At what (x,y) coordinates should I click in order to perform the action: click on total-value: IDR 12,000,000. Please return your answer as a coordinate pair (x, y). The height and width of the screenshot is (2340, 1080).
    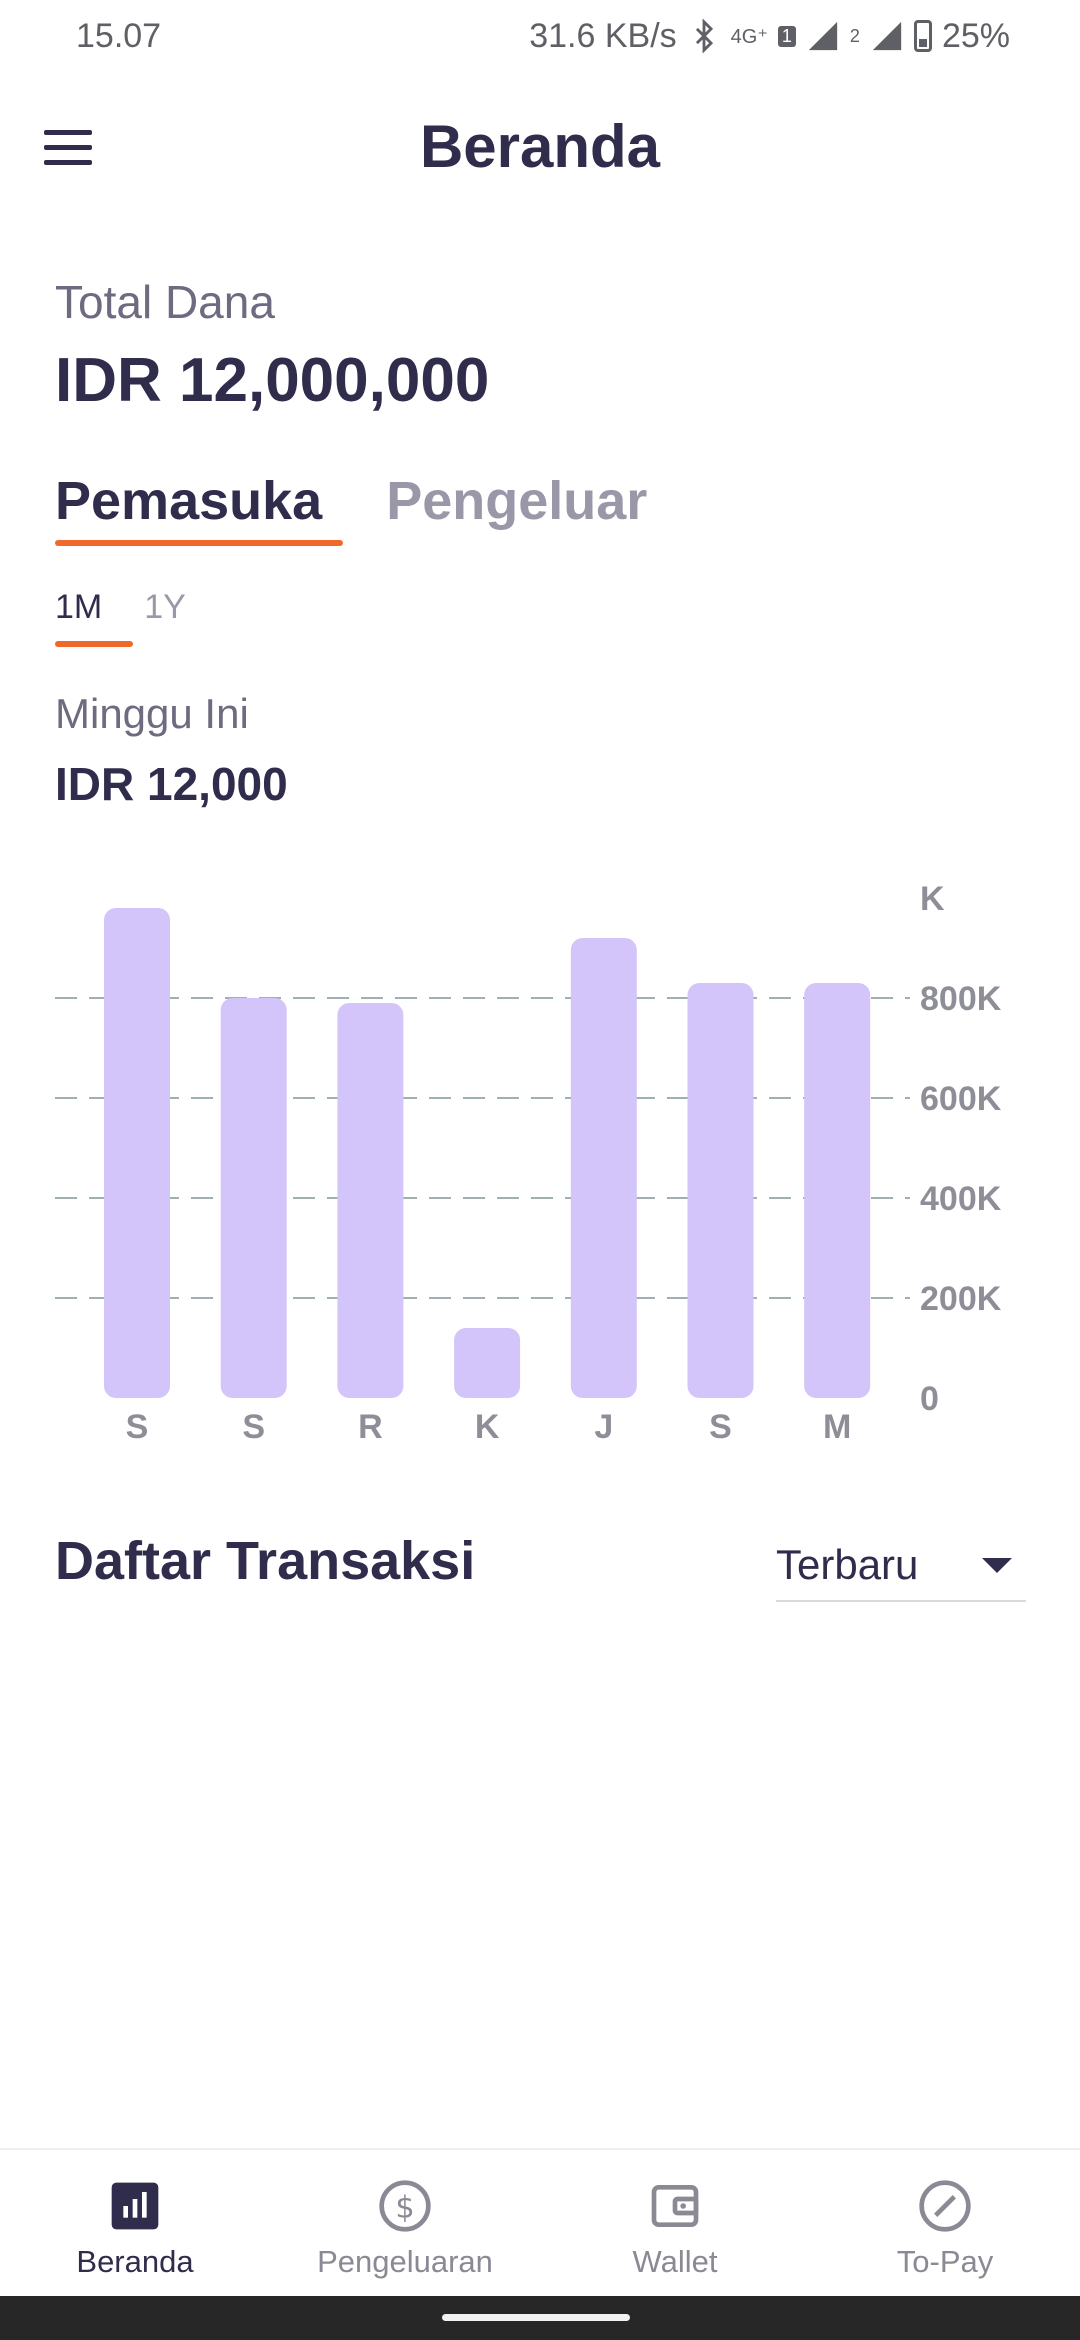
    Looking at the image, I should click on (272, 380).